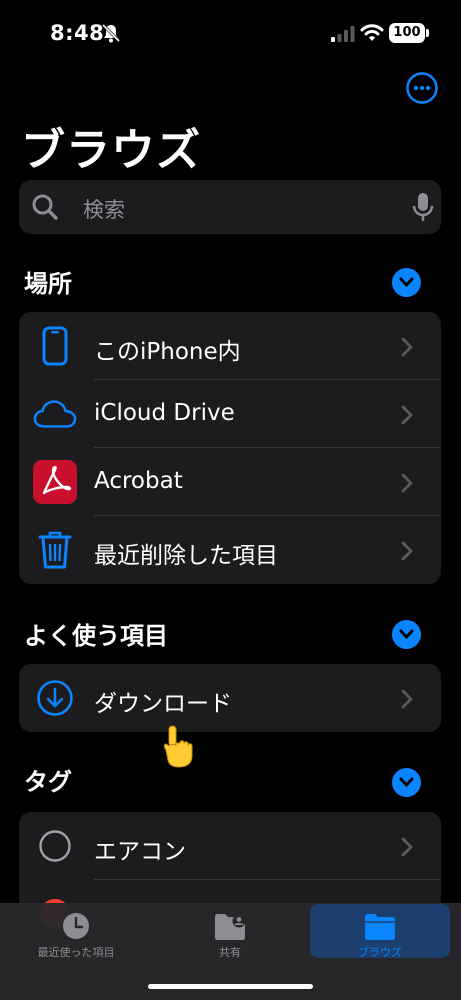 This screenshot has width=461, height=1000. What do you see at coordinates (380, 952) in the screenshot?
I see `tab-label: ブラウズ` at bounding box center [380, 952].